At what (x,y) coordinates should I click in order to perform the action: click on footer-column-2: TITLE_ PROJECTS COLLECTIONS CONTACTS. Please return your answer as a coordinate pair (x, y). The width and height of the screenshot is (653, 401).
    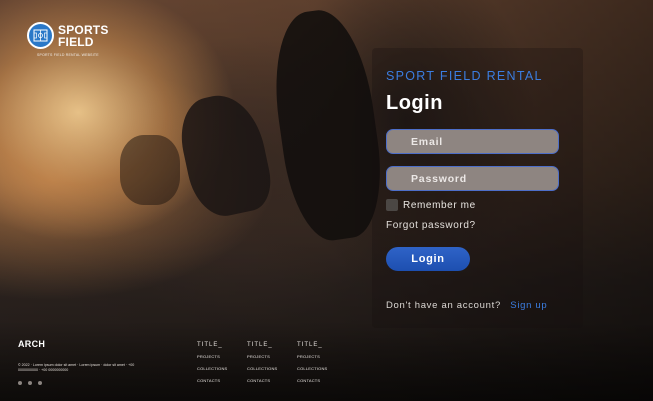
    Looking at the image, I should click on (262, 366).